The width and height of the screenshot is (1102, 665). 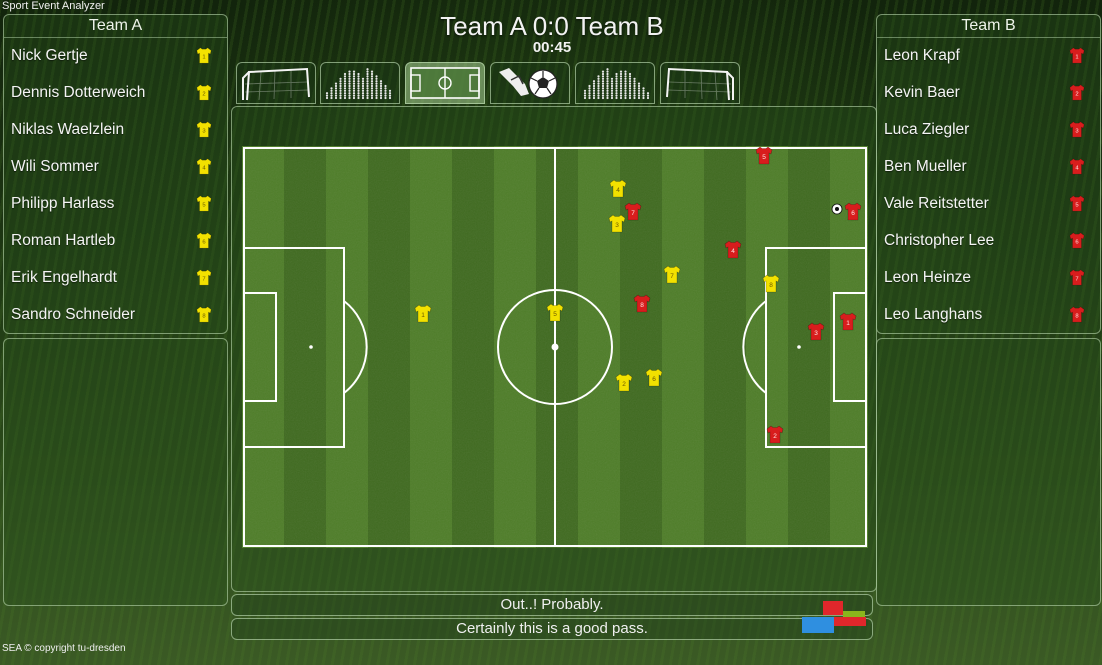 I want to click on event-message-primary: Out..! Probably., so click(x=552, y=605).